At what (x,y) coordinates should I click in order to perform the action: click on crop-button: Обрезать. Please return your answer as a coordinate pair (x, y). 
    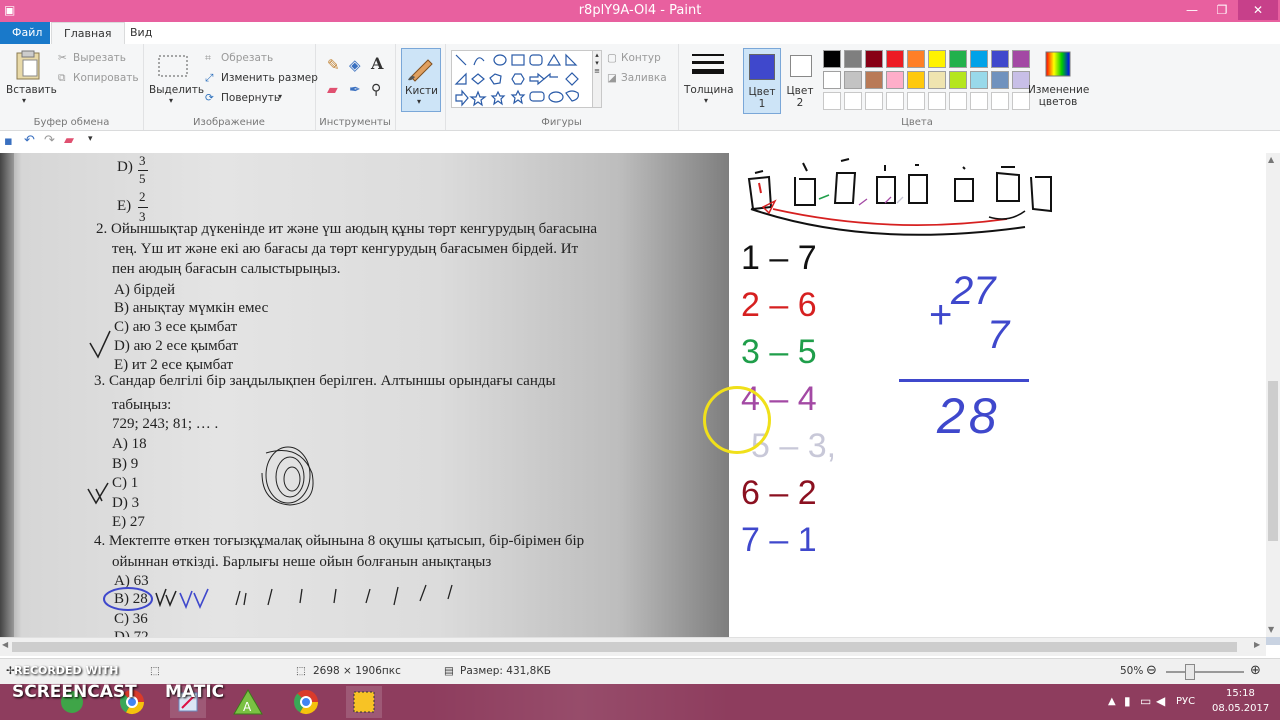
    Looking at the image, I should click on (247, 58).